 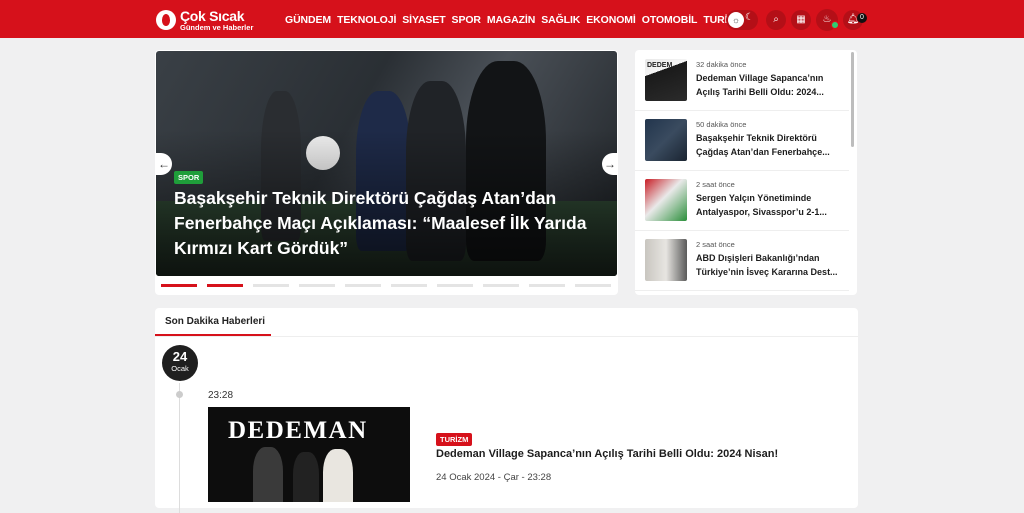 What do you see at coordinates (179, 448) in the screenshot?
I see `timeline-line` at bounding box center [179, 448].